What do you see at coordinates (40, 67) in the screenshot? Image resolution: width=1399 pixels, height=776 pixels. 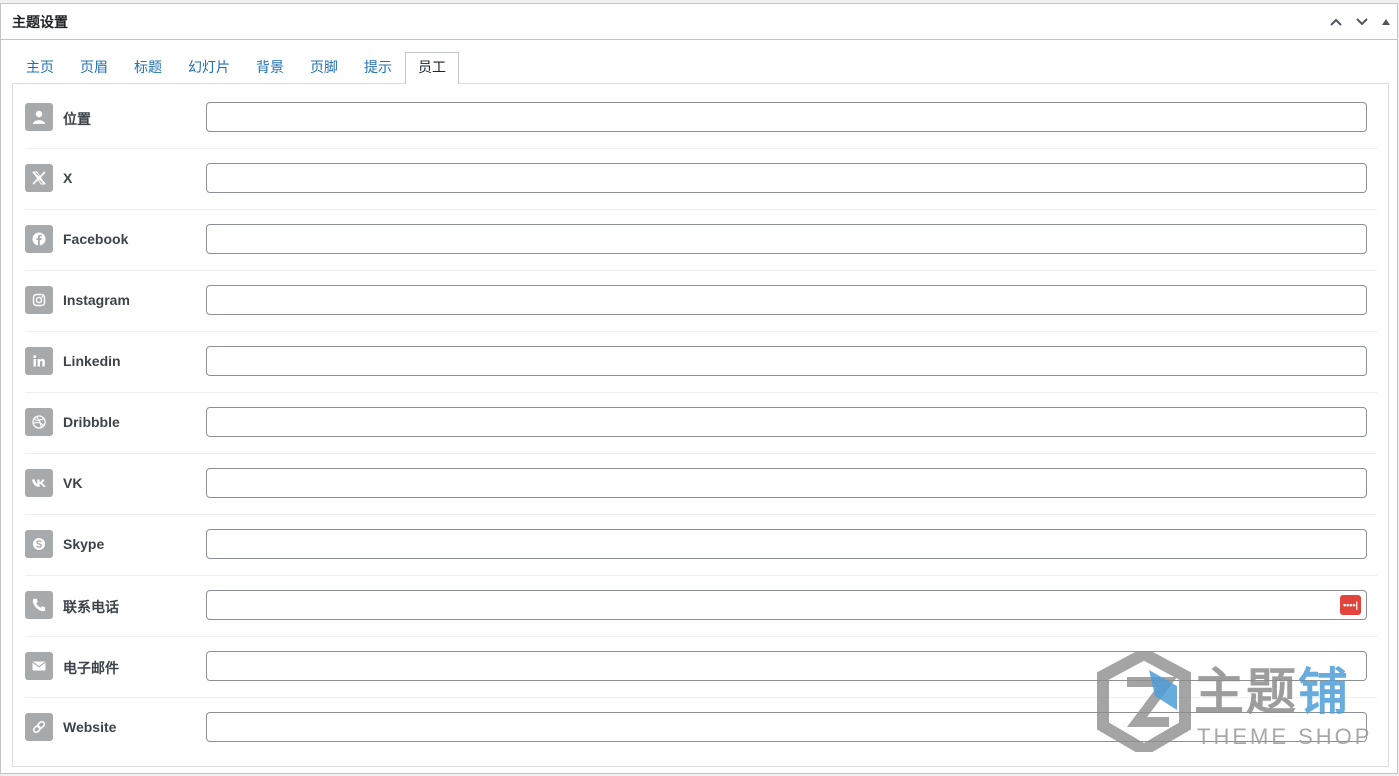 I see `tab-home: 主页` at bounding box center [40, 67].